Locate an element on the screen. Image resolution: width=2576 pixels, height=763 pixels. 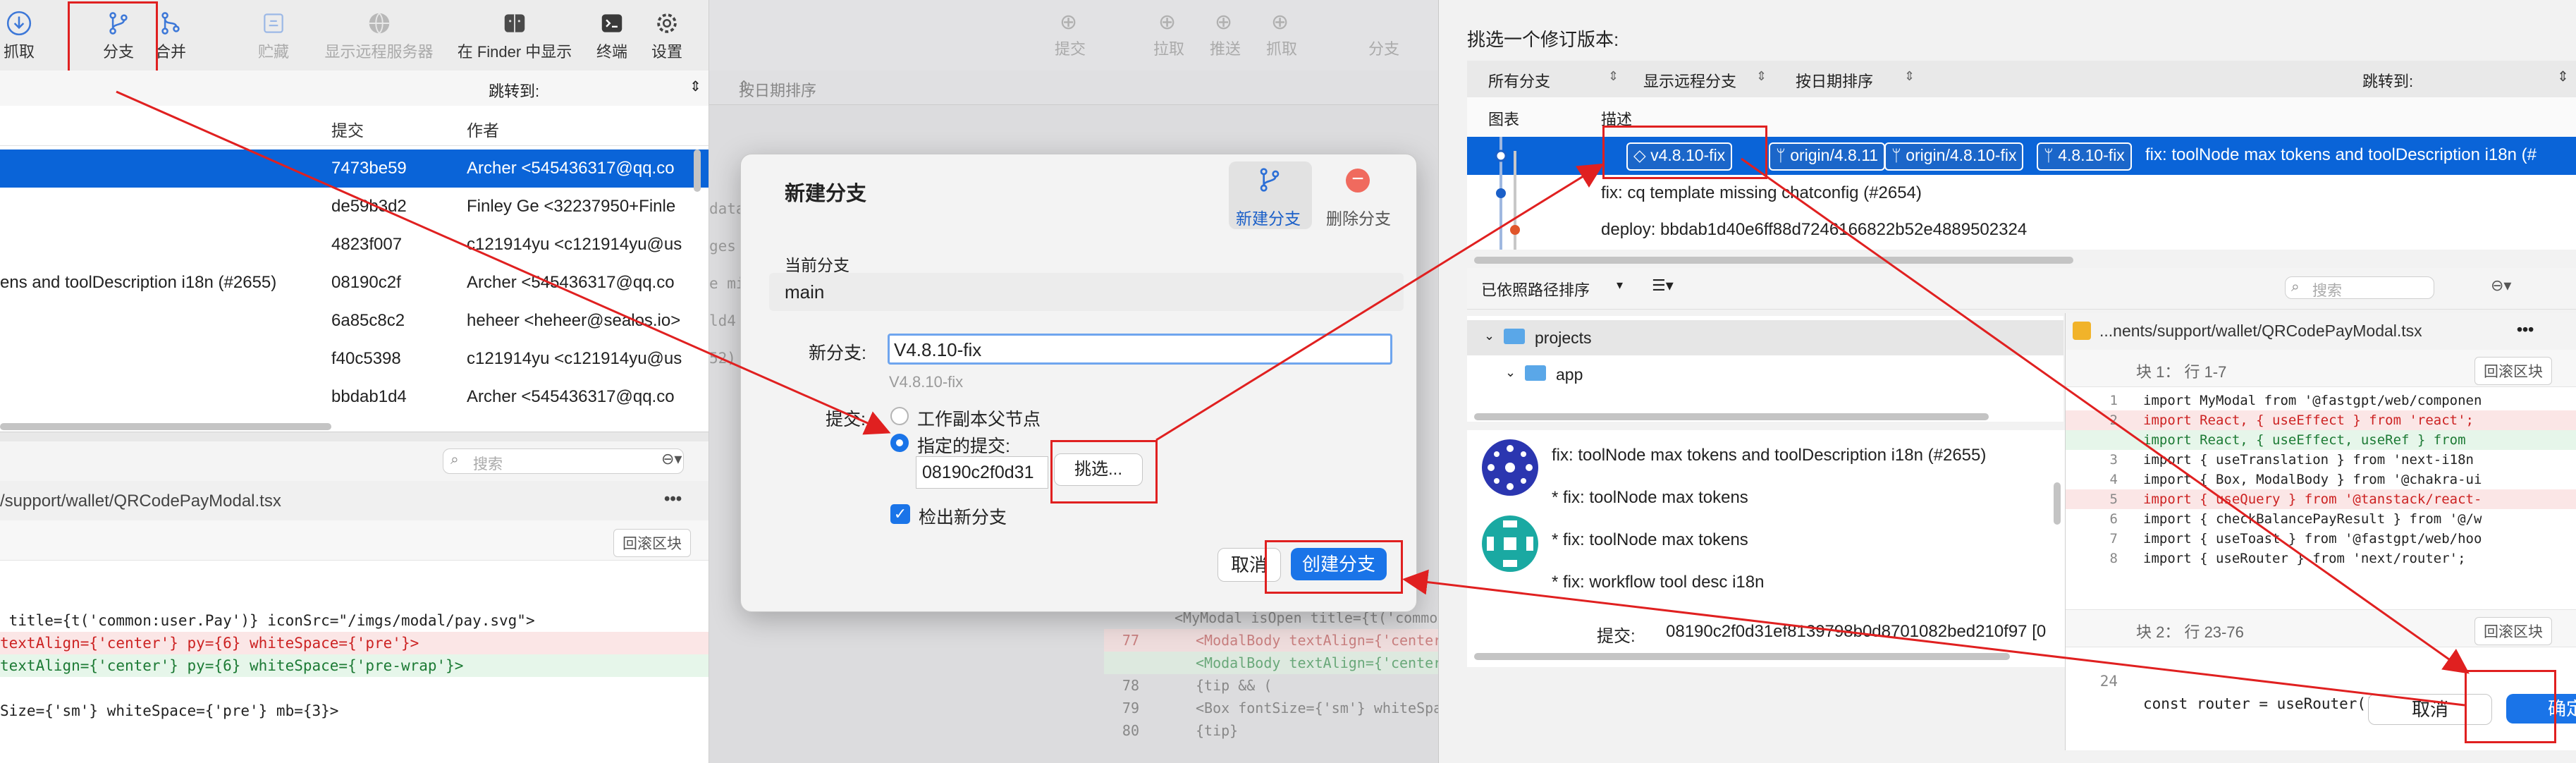
show-remote-button: 显示远程服务器 is located at coordinates (379, 38).